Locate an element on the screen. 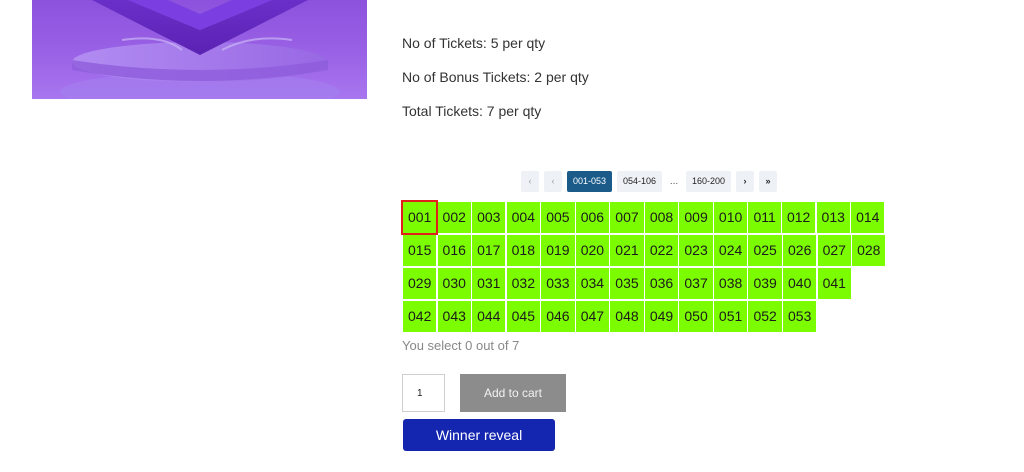 The image size is (1024, 472). ticket-018: 018 is located at coordinates (523, 250).